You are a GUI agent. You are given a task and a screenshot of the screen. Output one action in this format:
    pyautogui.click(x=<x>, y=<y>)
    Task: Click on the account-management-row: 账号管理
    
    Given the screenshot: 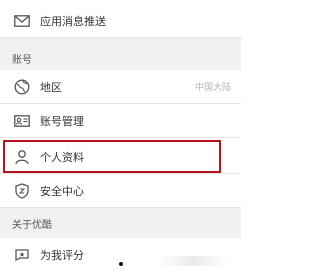 What is the action you would take?
    pyautogui.click(x=120, y=121)
    